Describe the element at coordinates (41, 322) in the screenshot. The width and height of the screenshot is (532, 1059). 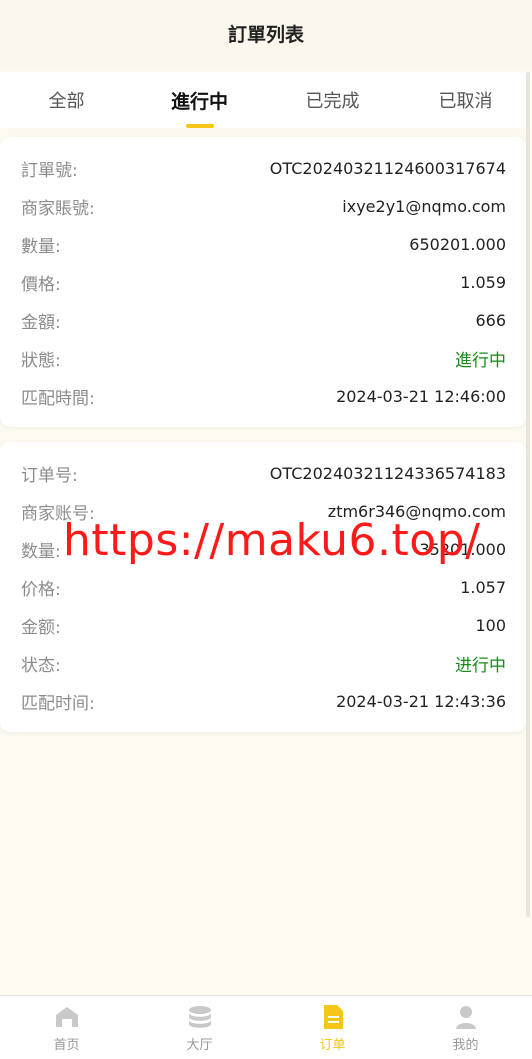
I see `field-label: 金額:` at that location.